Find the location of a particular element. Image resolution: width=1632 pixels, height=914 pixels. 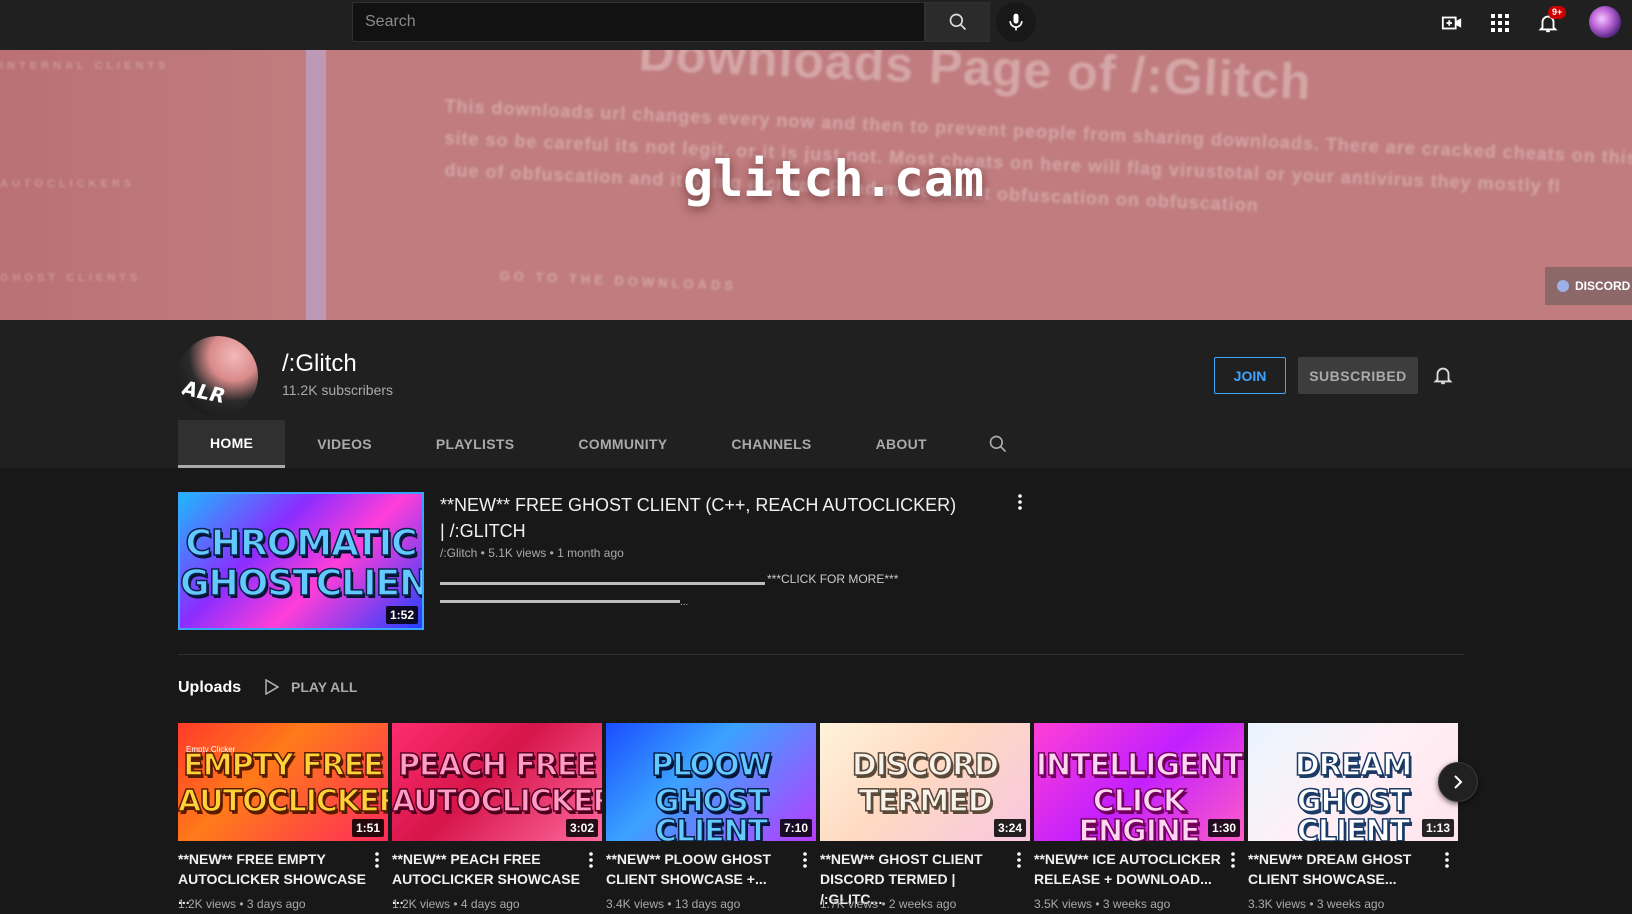

create-video-button is located at coordinates (1452, 23).